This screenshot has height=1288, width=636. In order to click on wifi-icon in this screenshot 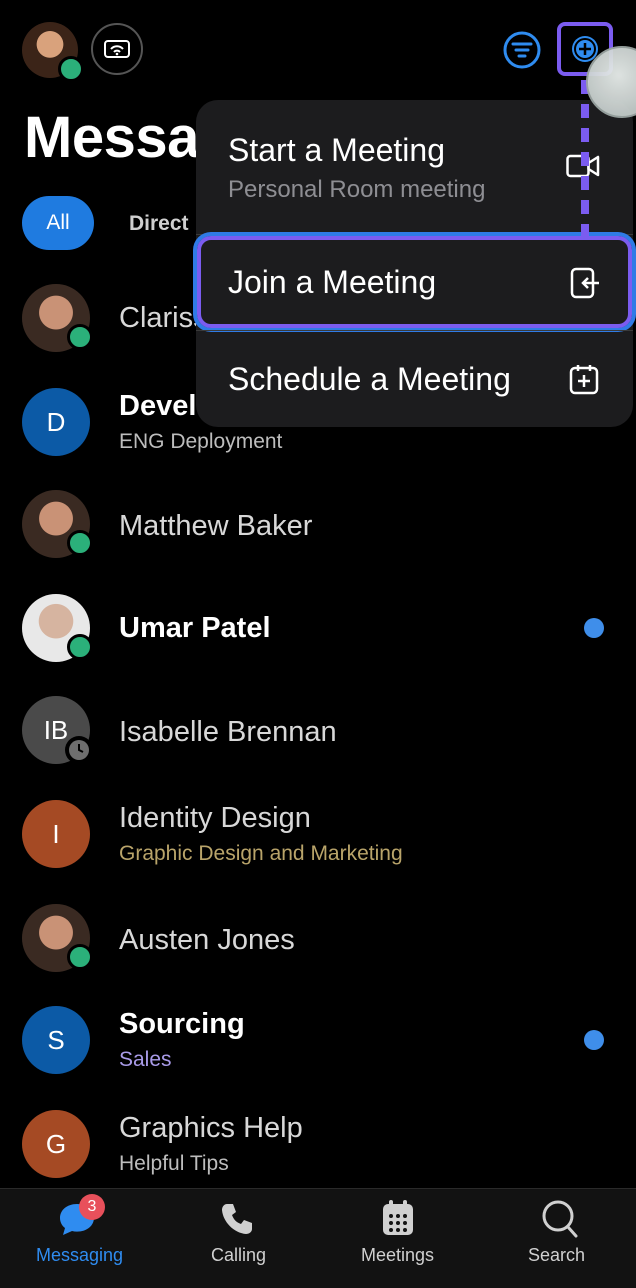, I will do `click(117, 49)`.